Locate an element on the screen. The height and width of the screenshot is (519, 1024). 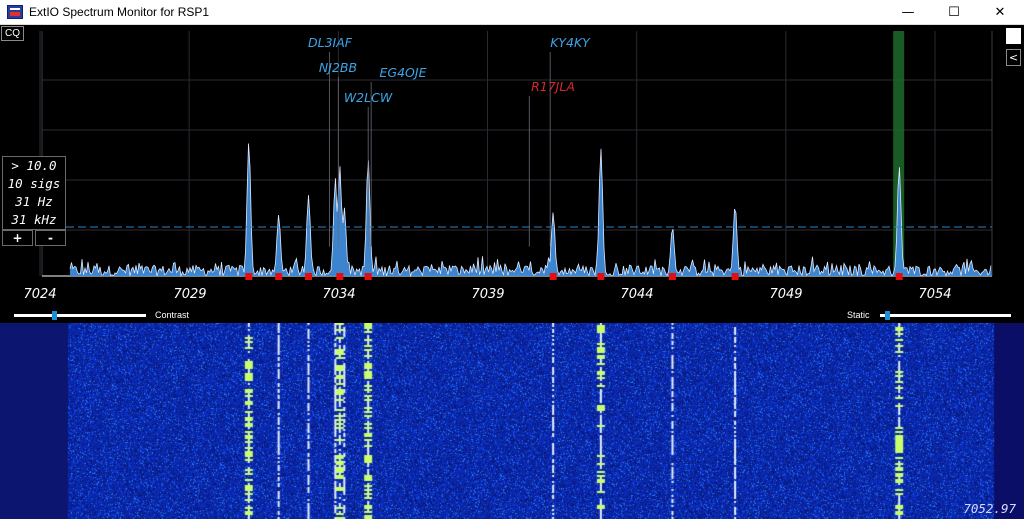
bin-width: 31 Hz is located at coordinates (34, 201).